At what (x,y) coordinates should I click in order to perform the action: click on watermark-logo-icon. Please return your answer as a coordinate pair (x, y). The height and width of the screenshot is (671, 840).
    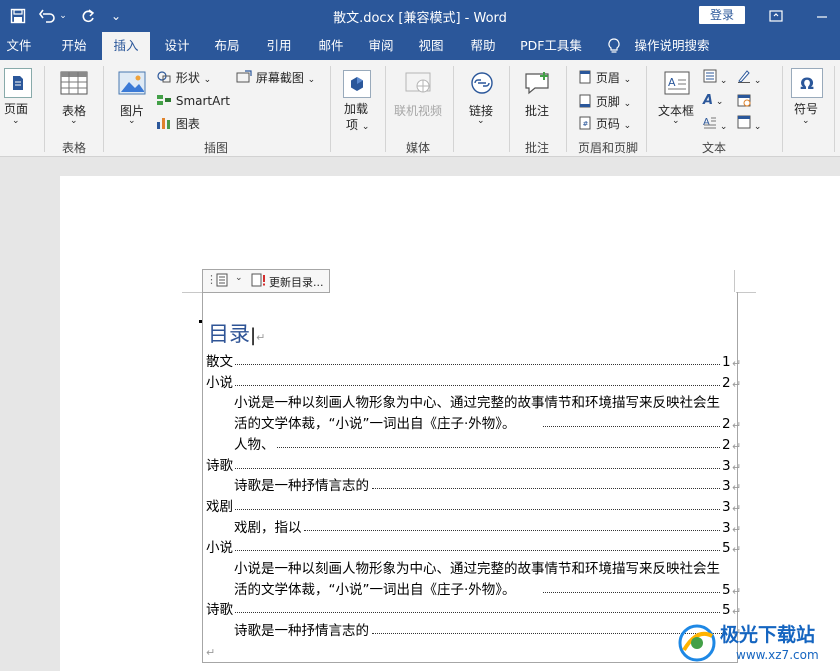
    Looking at the image, I should click on (697, 643).